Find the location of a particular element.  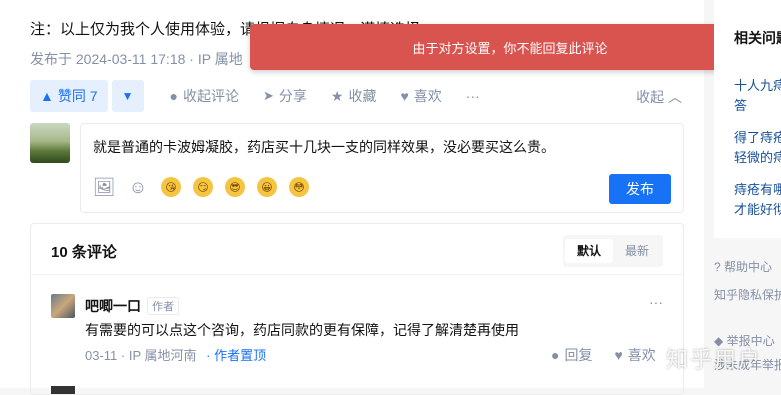

emoji-grin-icon: 😀 is located at coordinates (267, 187).